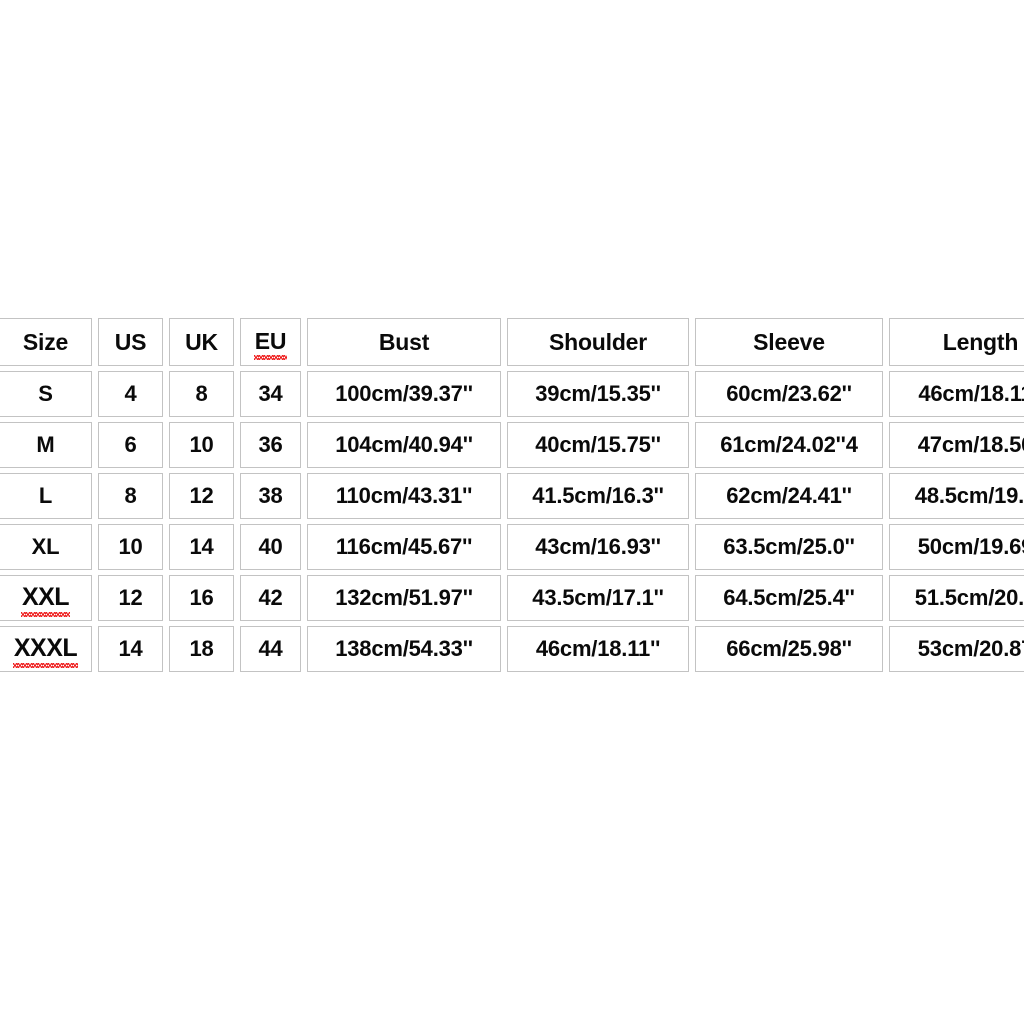  I want to click on cell-size: M, so click(46, 445).